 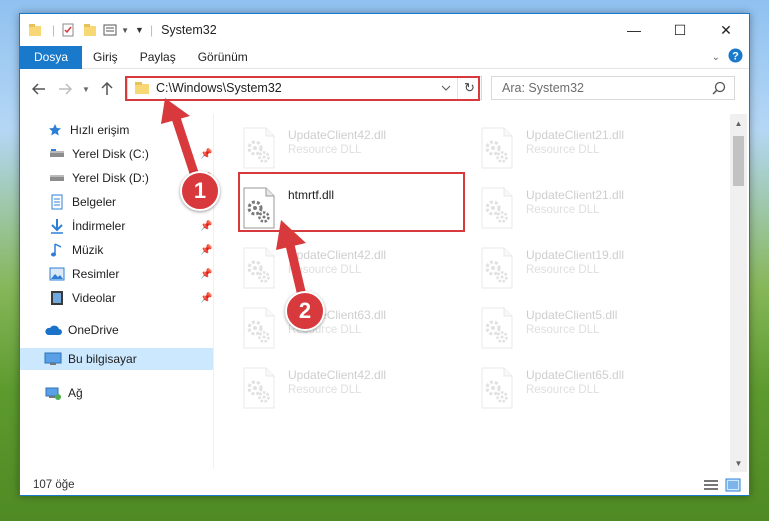 I want to click on up-button, so click(x=107, y=89).